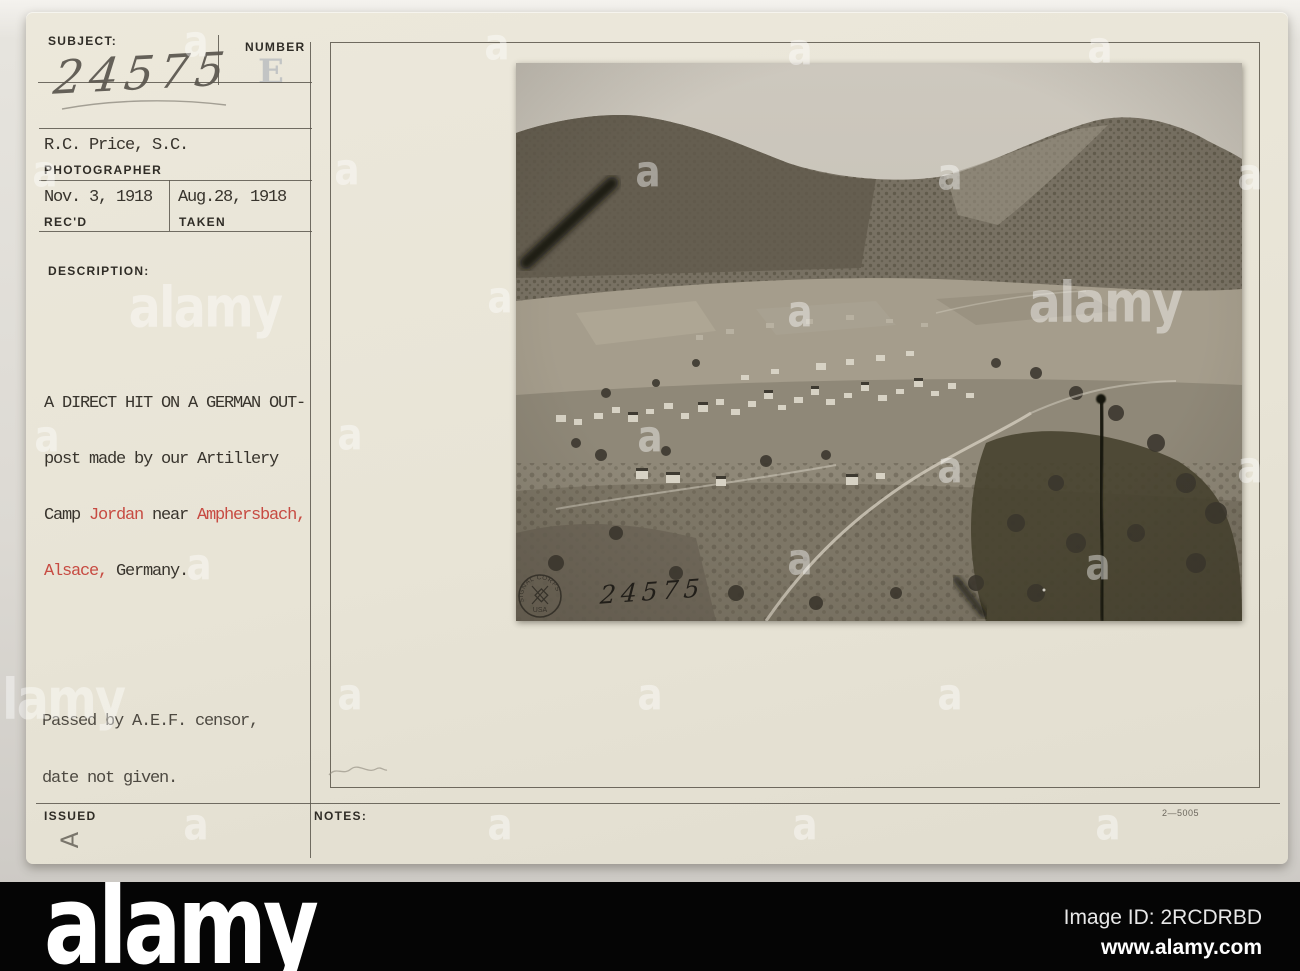  Describe the element at coordinates (83, 41) in the screenshot. I see `subject-label: SUBJECT:` at that location.